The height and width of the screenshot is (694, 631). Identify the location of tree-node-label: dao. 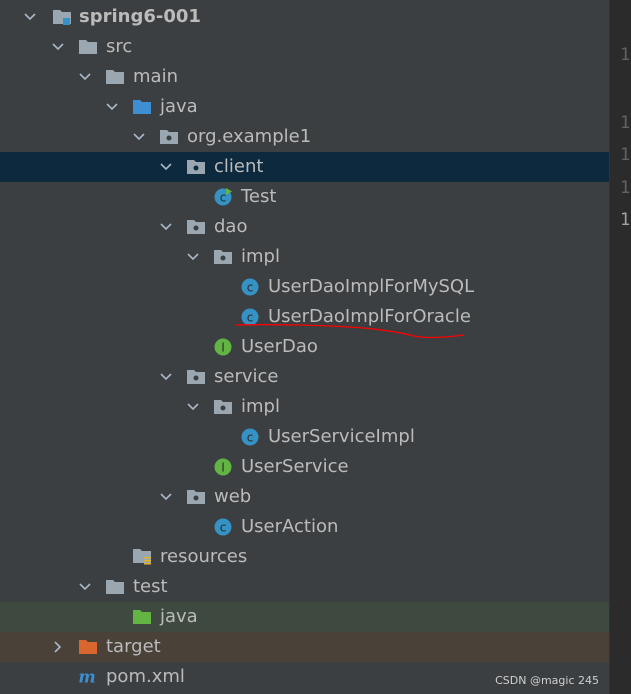
(231, 226).